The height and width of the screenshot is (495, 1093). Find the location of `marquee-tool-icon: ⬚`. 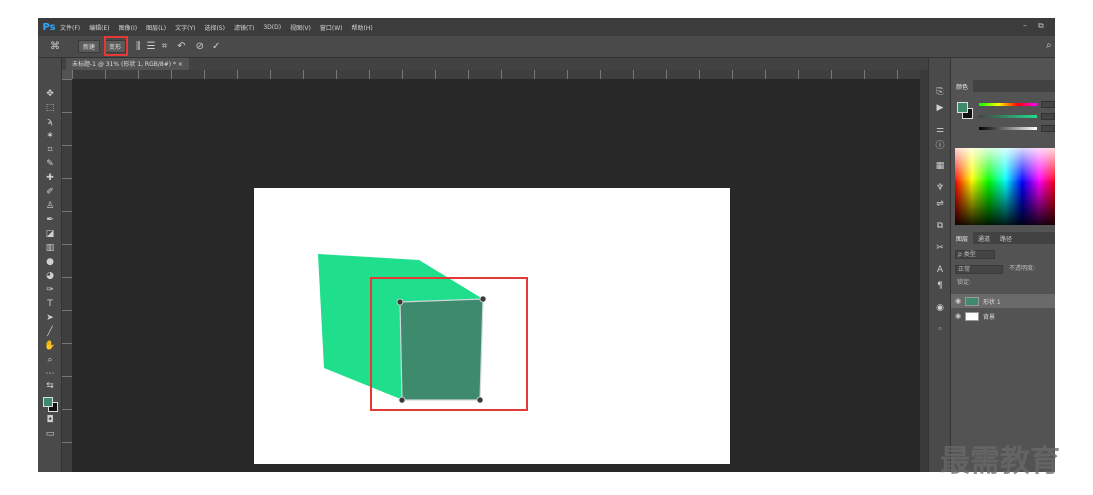

marquee-tool-icon: ⬚ is located at coordinates (50, 108).